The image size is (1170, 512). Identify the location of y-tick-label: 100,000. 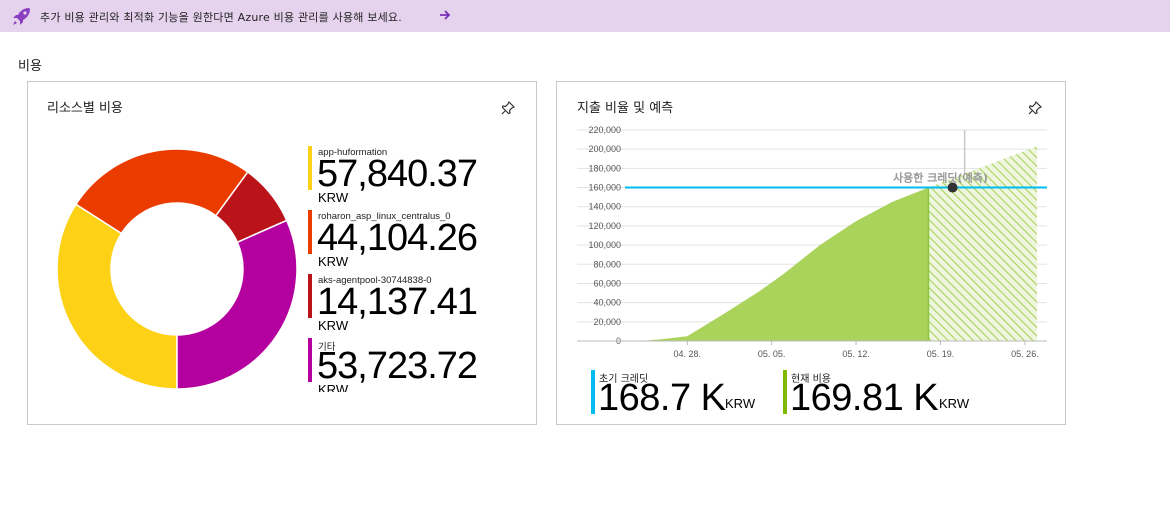
(604, 245).